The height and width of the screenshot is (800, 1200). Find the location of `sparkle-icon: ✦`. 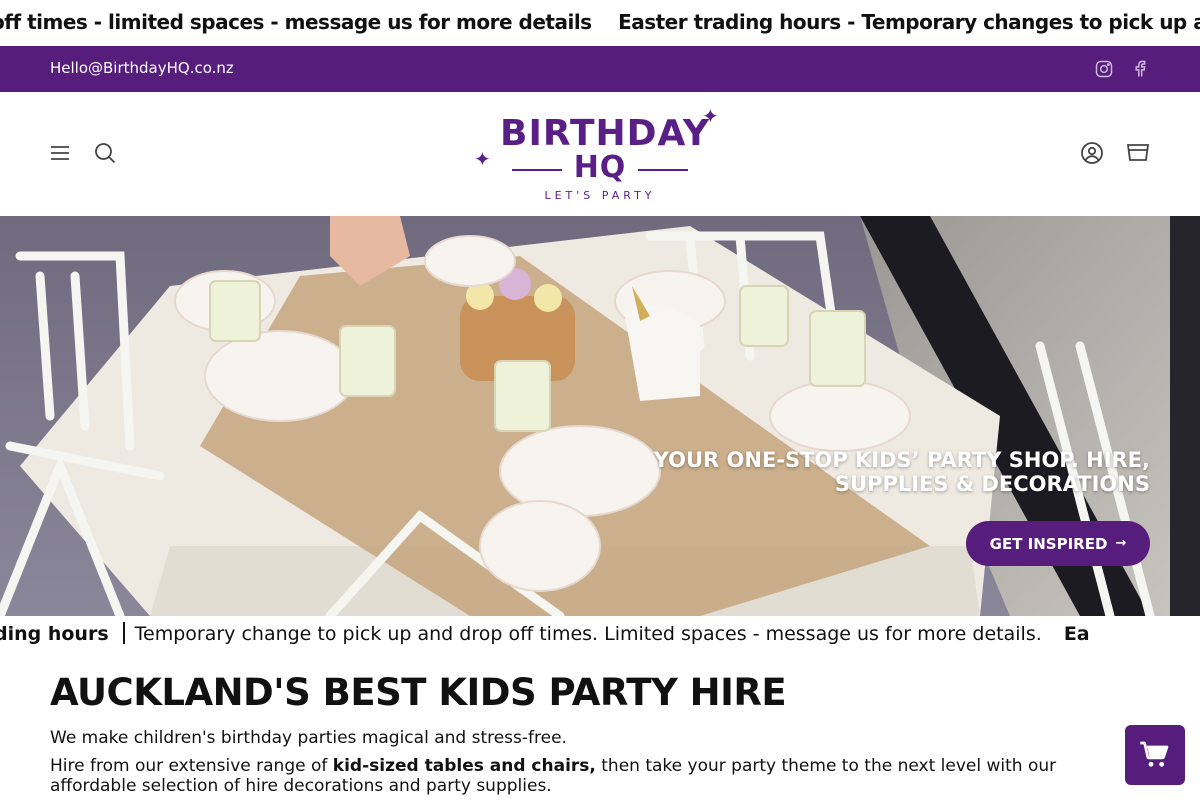

sparkle-icon: ✦ is located at coordinates (710, 116).